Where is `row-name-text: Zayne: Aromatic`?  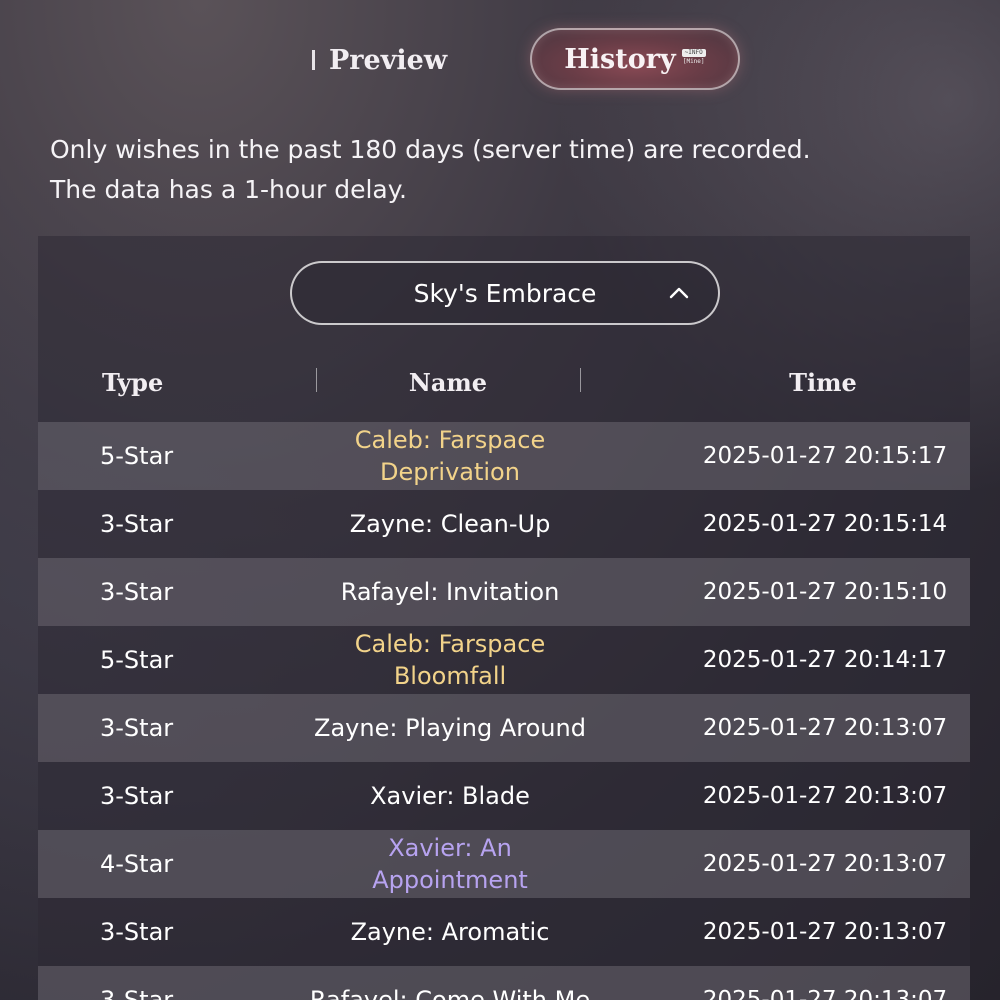 row-name-text: Zayne: Aromatic is located at coordinates (450, 932).